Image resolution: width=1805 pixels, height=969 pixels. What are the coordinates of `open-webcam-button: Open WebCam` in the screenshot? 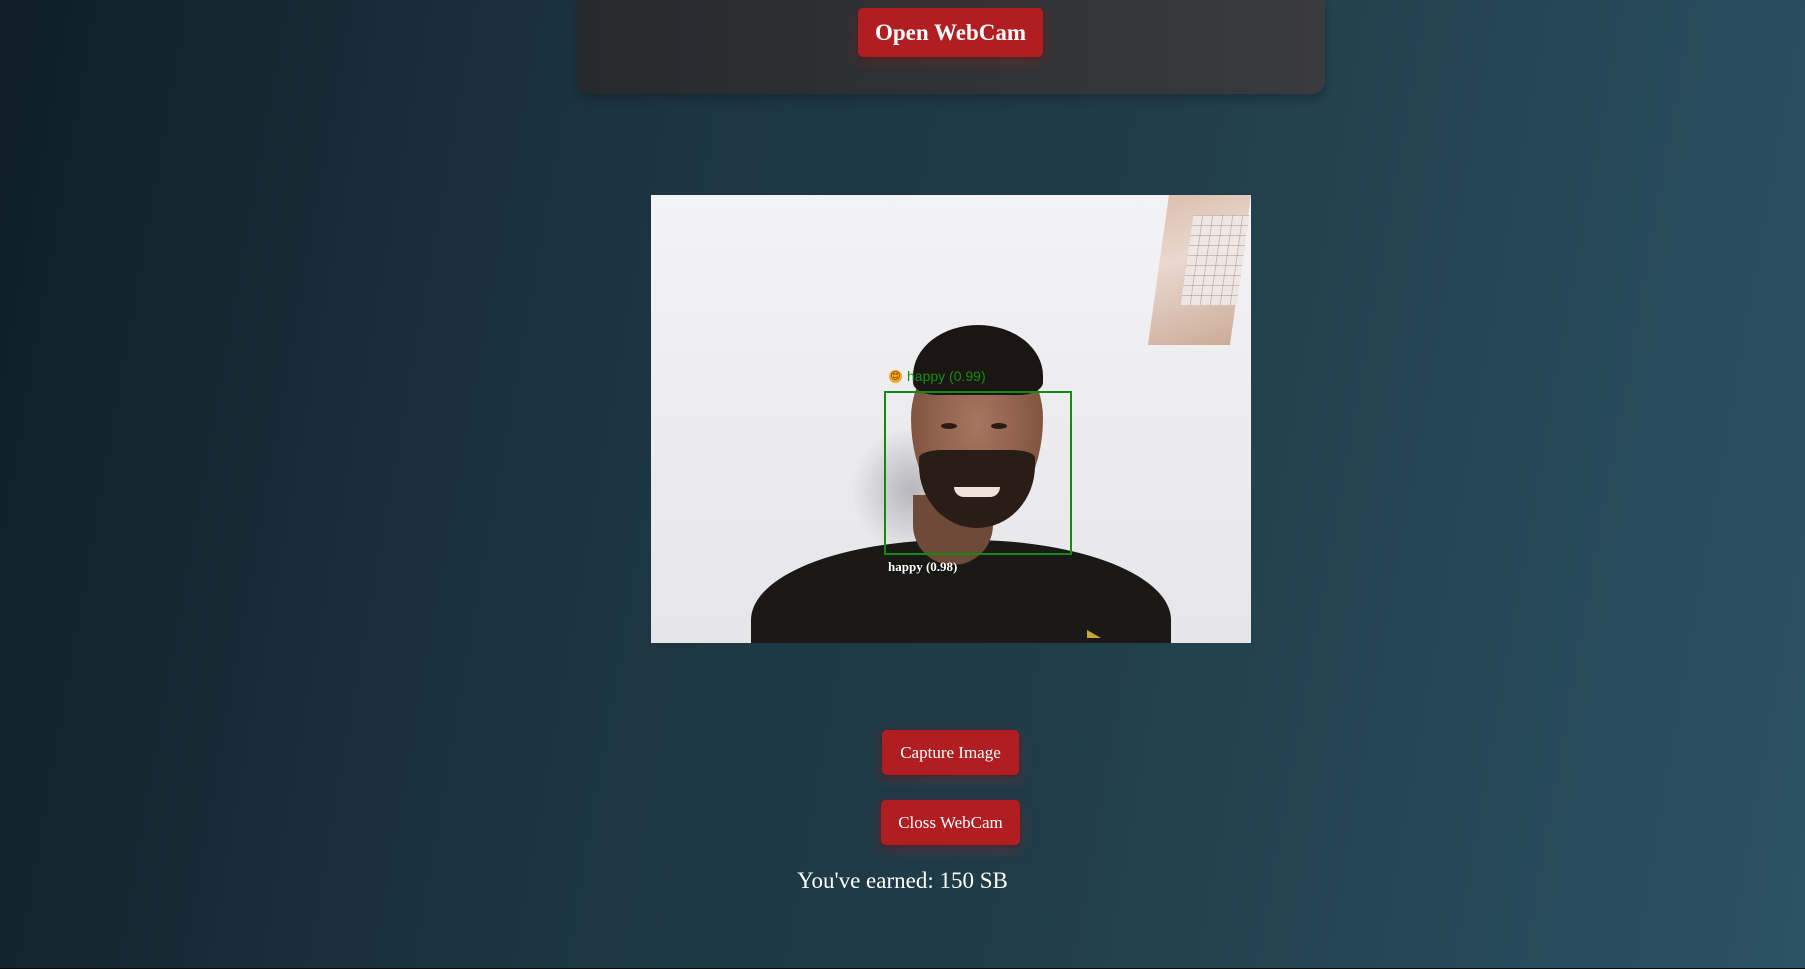 It's located at (950, 32).